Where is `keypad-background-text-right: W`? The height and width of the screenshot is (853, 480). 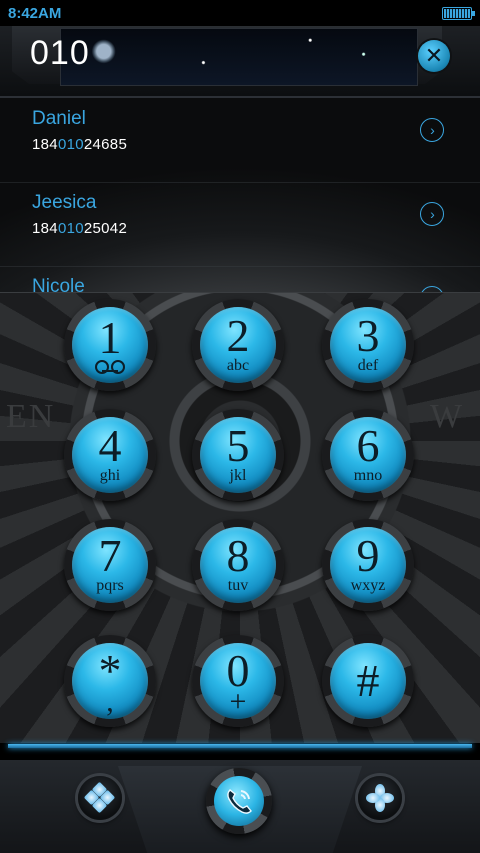
keypad-background-text-right: W is located at coordinates (447, 416).